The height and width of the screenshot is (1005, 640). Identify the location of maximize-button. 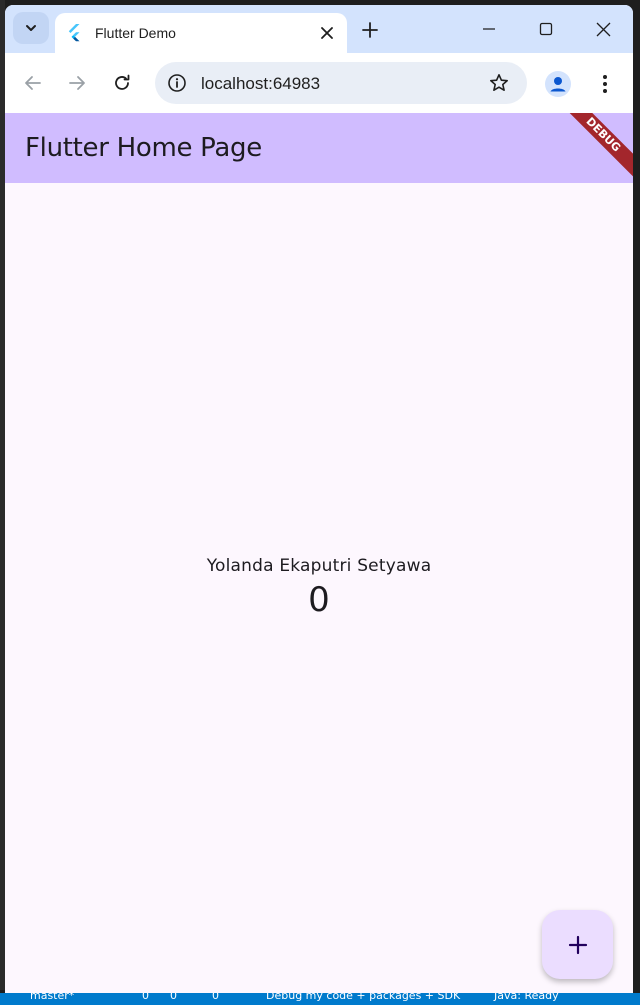
(546, 29).